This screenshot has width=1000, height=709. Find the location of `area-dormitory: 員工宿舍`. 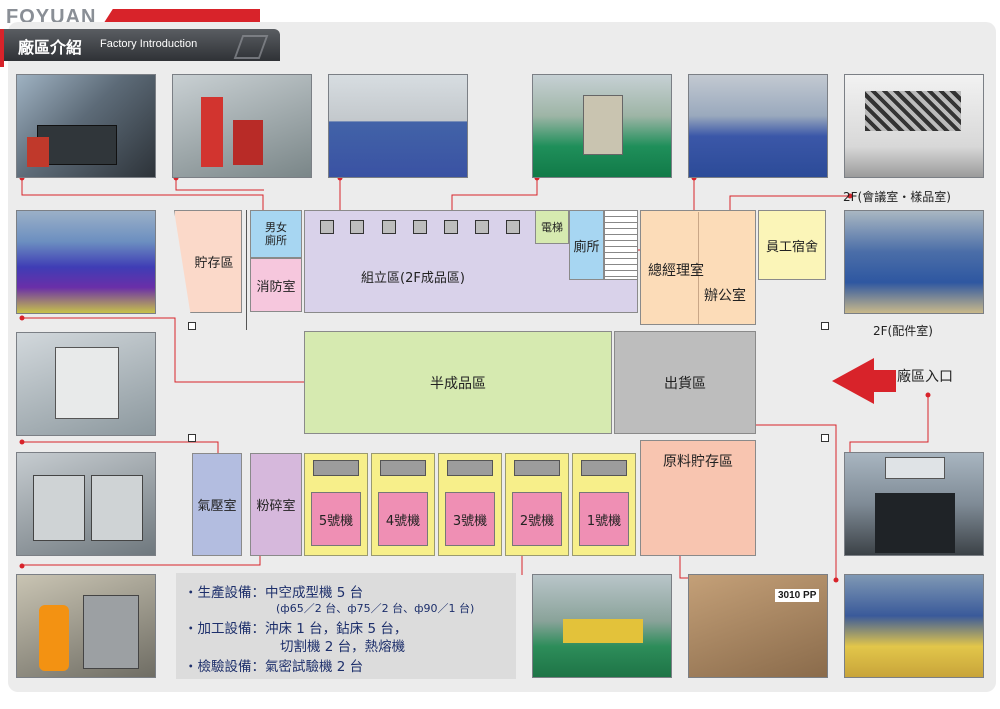

area-dormitory: 員工宿舍 is located at coordinates (792, 245).